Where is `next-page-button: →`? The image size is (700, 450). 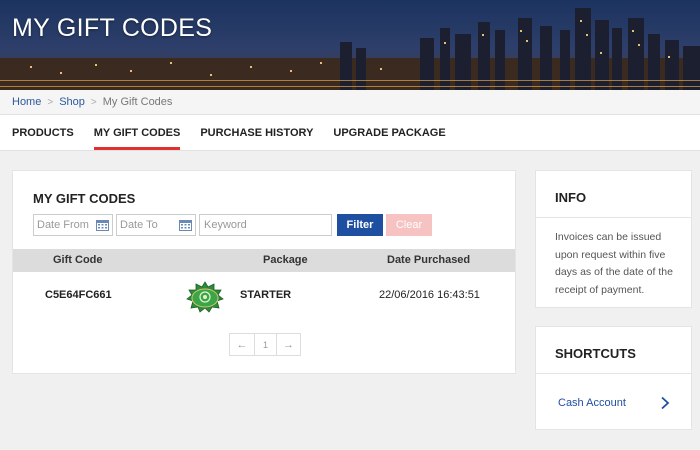 next-page-button: → is located at coordinates (288, 344).